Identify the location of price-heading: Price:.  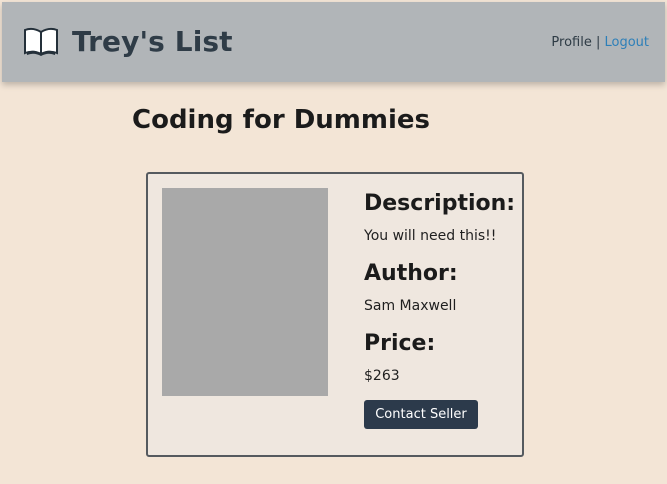
(400, 343).